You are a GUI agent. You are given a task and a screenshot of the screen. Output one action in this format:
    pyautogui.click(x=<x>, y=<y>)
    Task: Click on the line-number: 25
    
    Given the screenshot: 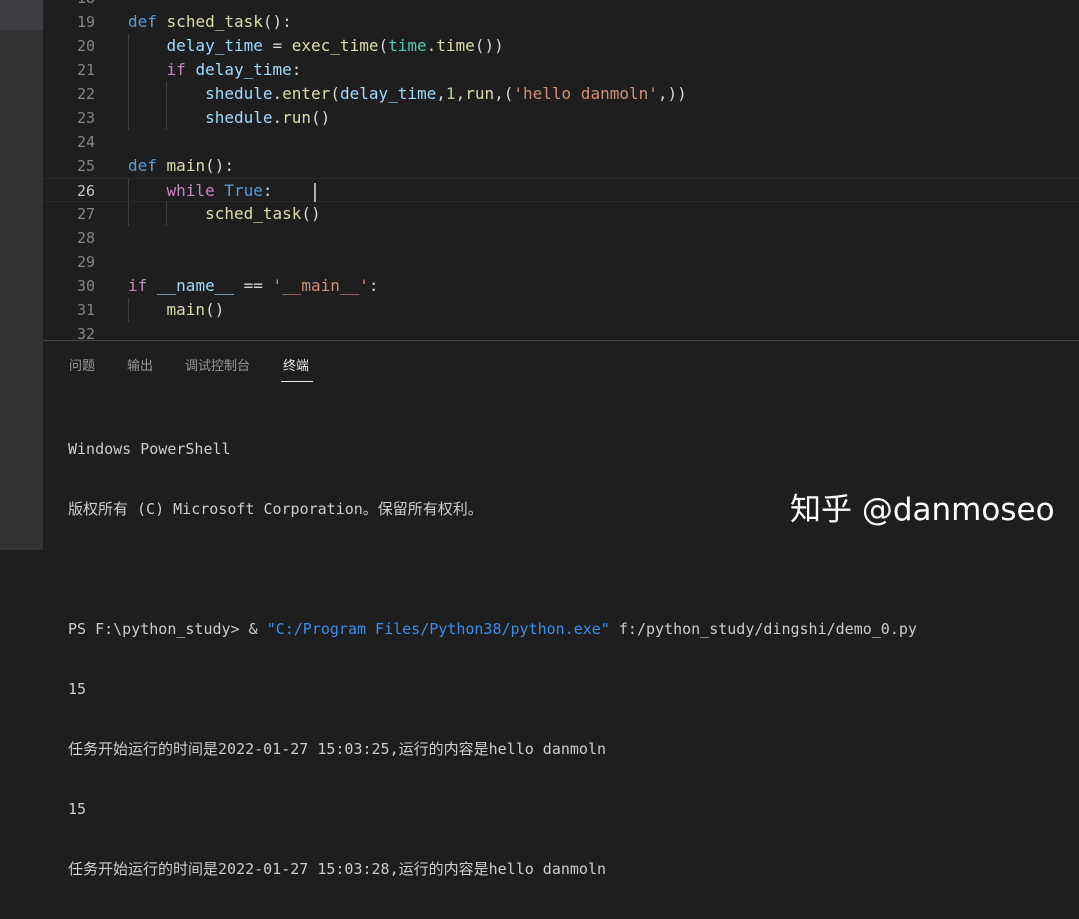 What is the action you would take?
    pyautogui.click(x=85, y=166)
    